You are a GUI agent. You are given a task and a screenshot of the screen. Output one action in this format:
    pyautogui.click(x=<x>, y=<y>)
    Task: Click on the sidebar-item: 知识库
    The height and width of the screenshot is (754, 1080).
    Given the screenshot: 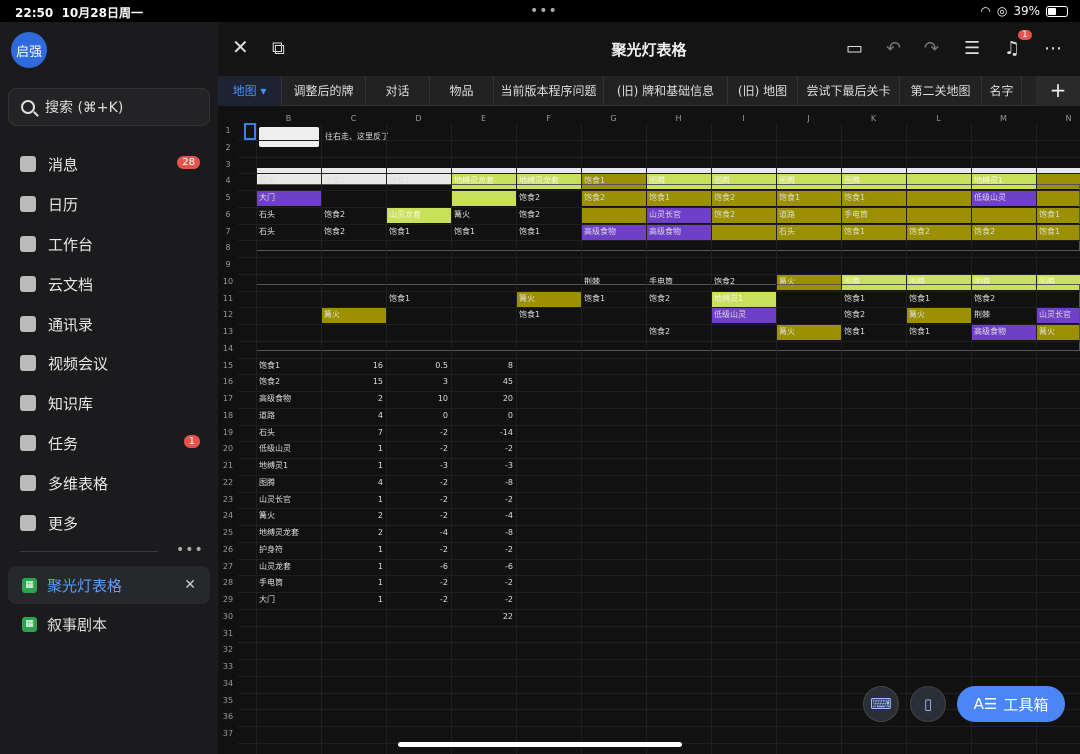 What is the action you would take?
    pyautogui.click(x=115, y=403)
    